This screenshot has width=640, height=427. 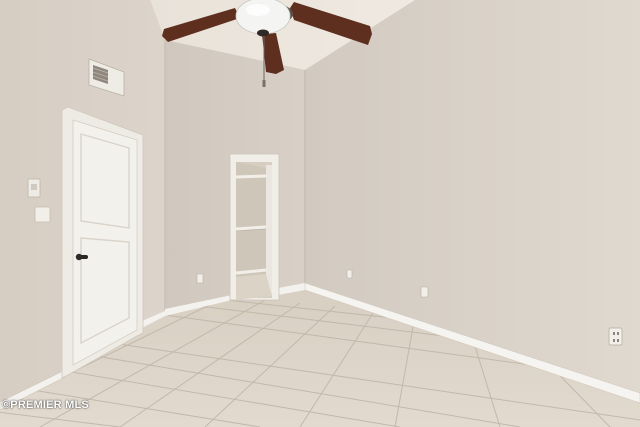 I want to click on light-switch-icon, so click(x=42, y=214).